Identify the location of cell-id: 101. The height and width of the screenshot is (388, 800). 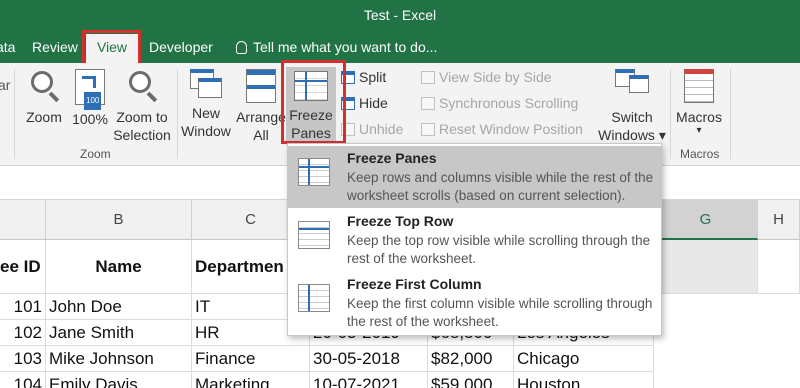
(23, 307).